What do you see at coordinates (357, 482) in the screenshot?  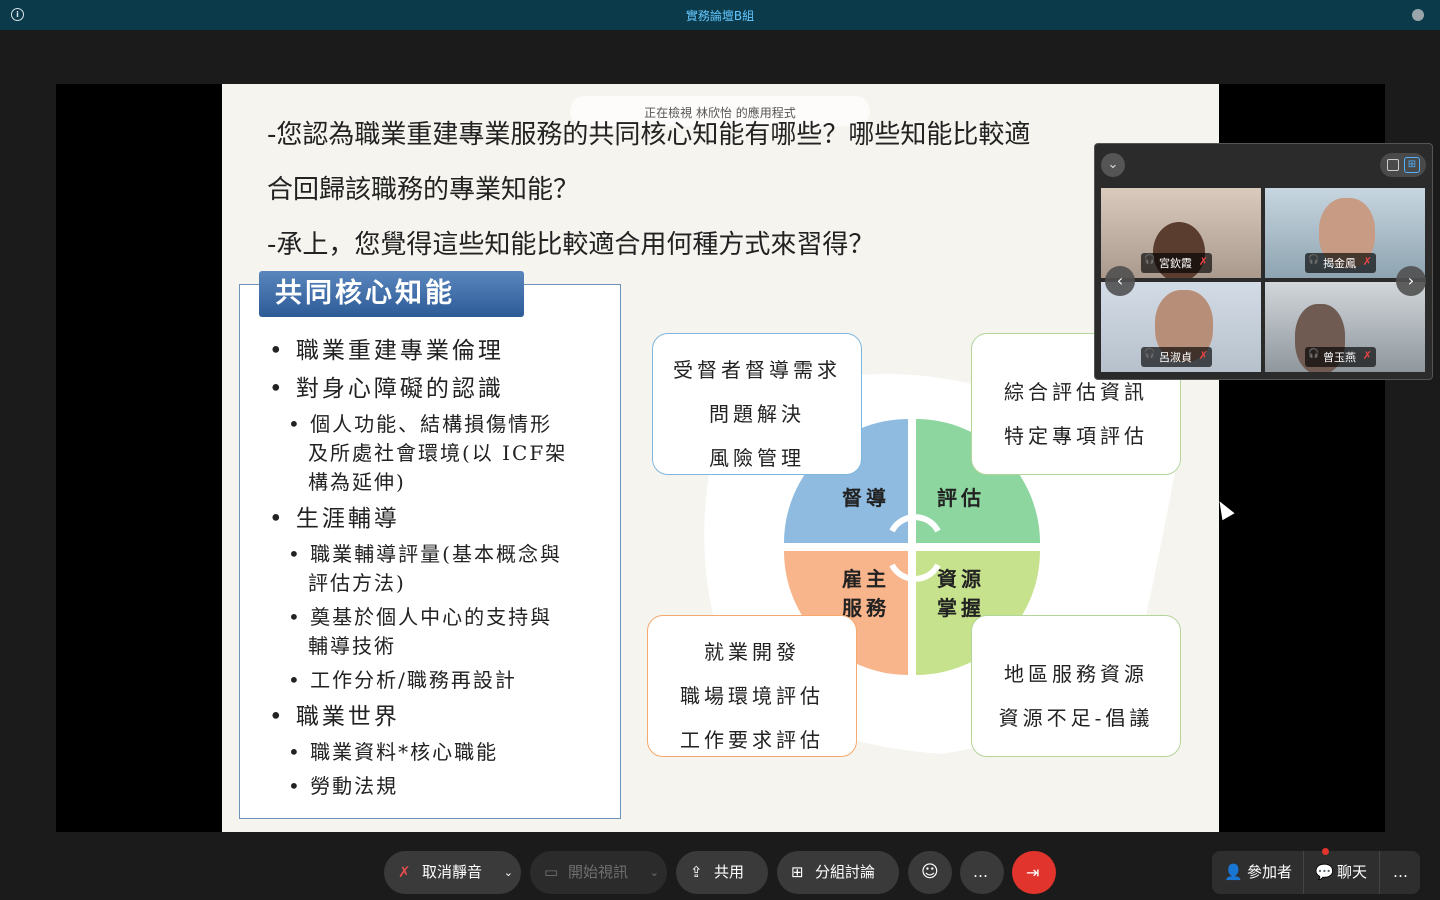 I see `list-item: 構為延伸)` at bounding box center [357, 482].